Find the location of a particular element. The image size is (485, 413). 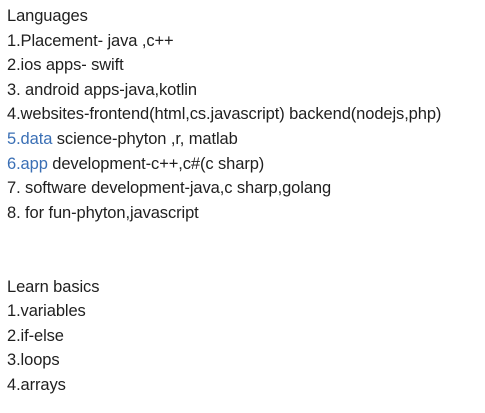

list-item-if-else: 2.if-else is located at coordinates (35, 335).